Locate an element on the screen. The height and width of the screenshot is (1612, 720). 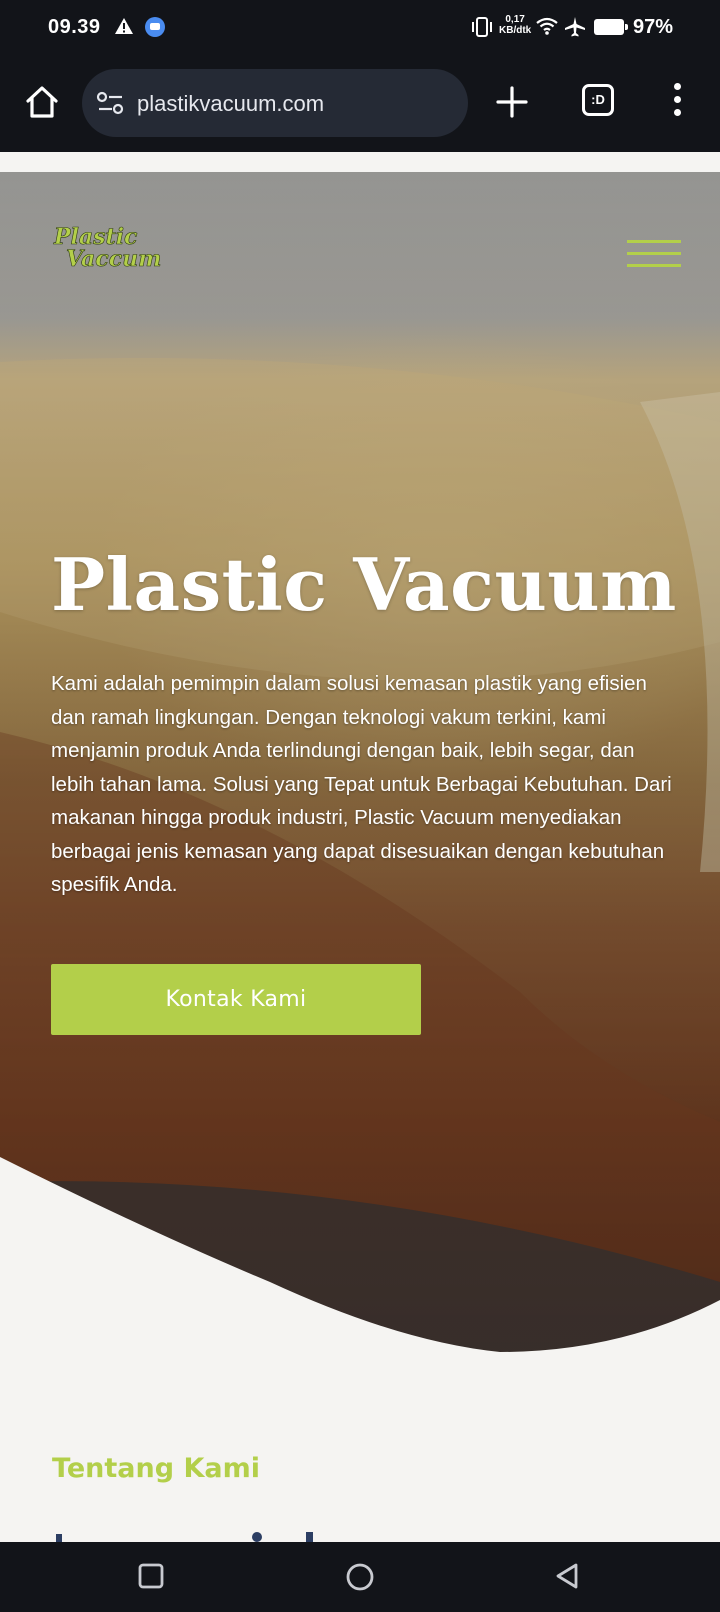
hero-title: Plastic Vacuum is located at coordinates (364, 584).